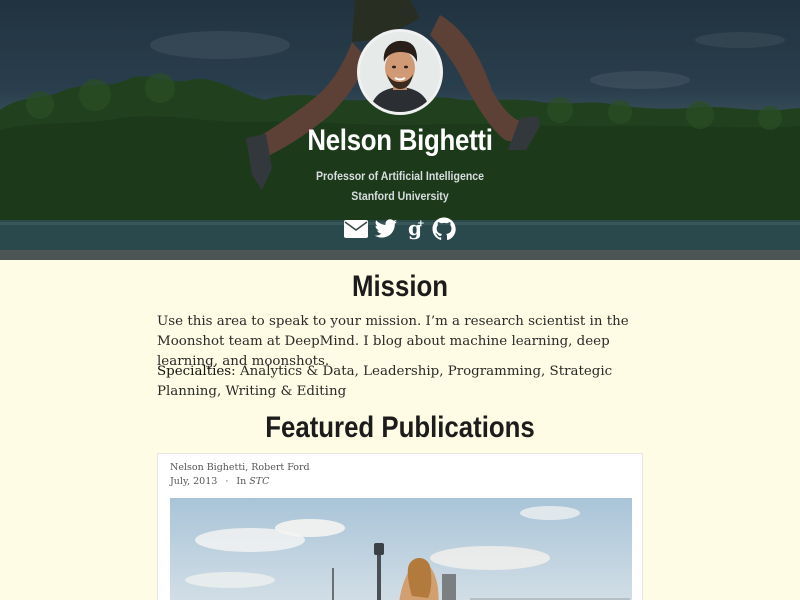  I want to click on publication-image, so click(401, 549).